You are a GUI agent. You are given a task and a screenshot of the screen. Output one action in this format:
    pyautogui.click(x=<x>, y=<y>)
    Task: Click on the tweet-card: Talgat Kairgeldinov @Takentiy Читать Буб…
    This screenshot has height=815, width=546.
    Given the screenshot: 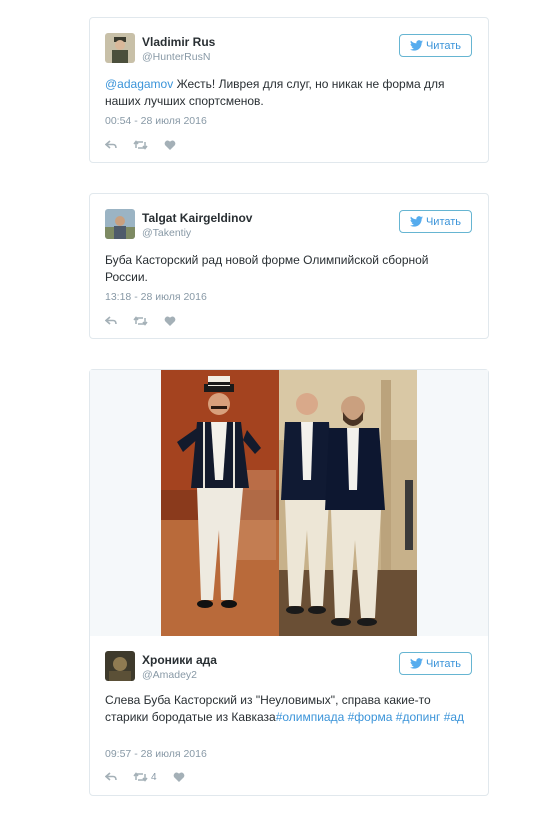 What is the action you would take?
    pyautogui.click(x=289, y=266)
    